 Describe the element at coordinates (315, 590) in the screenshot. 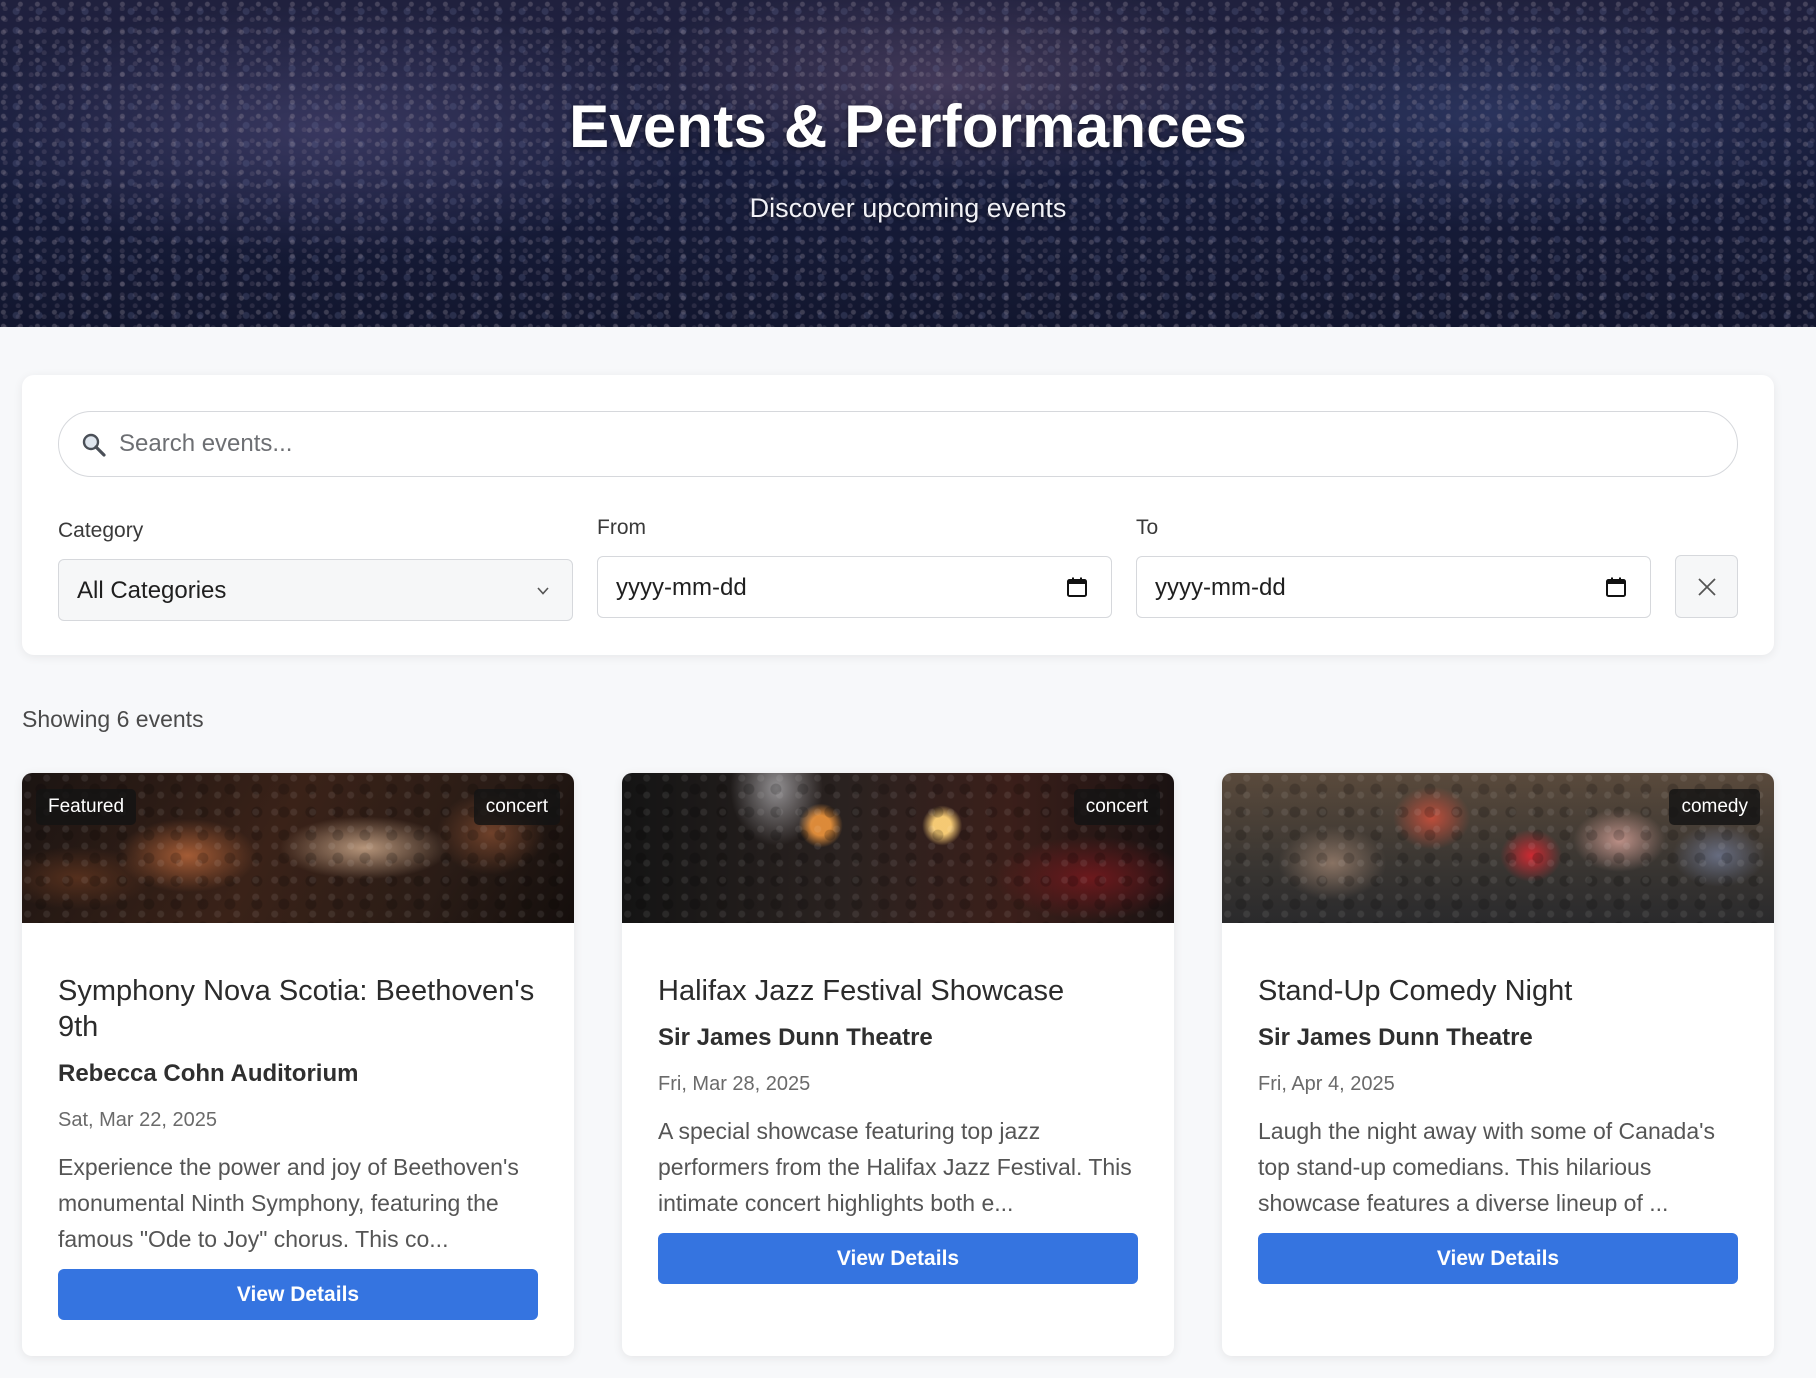

I see `category-select: All Categories` at that location.